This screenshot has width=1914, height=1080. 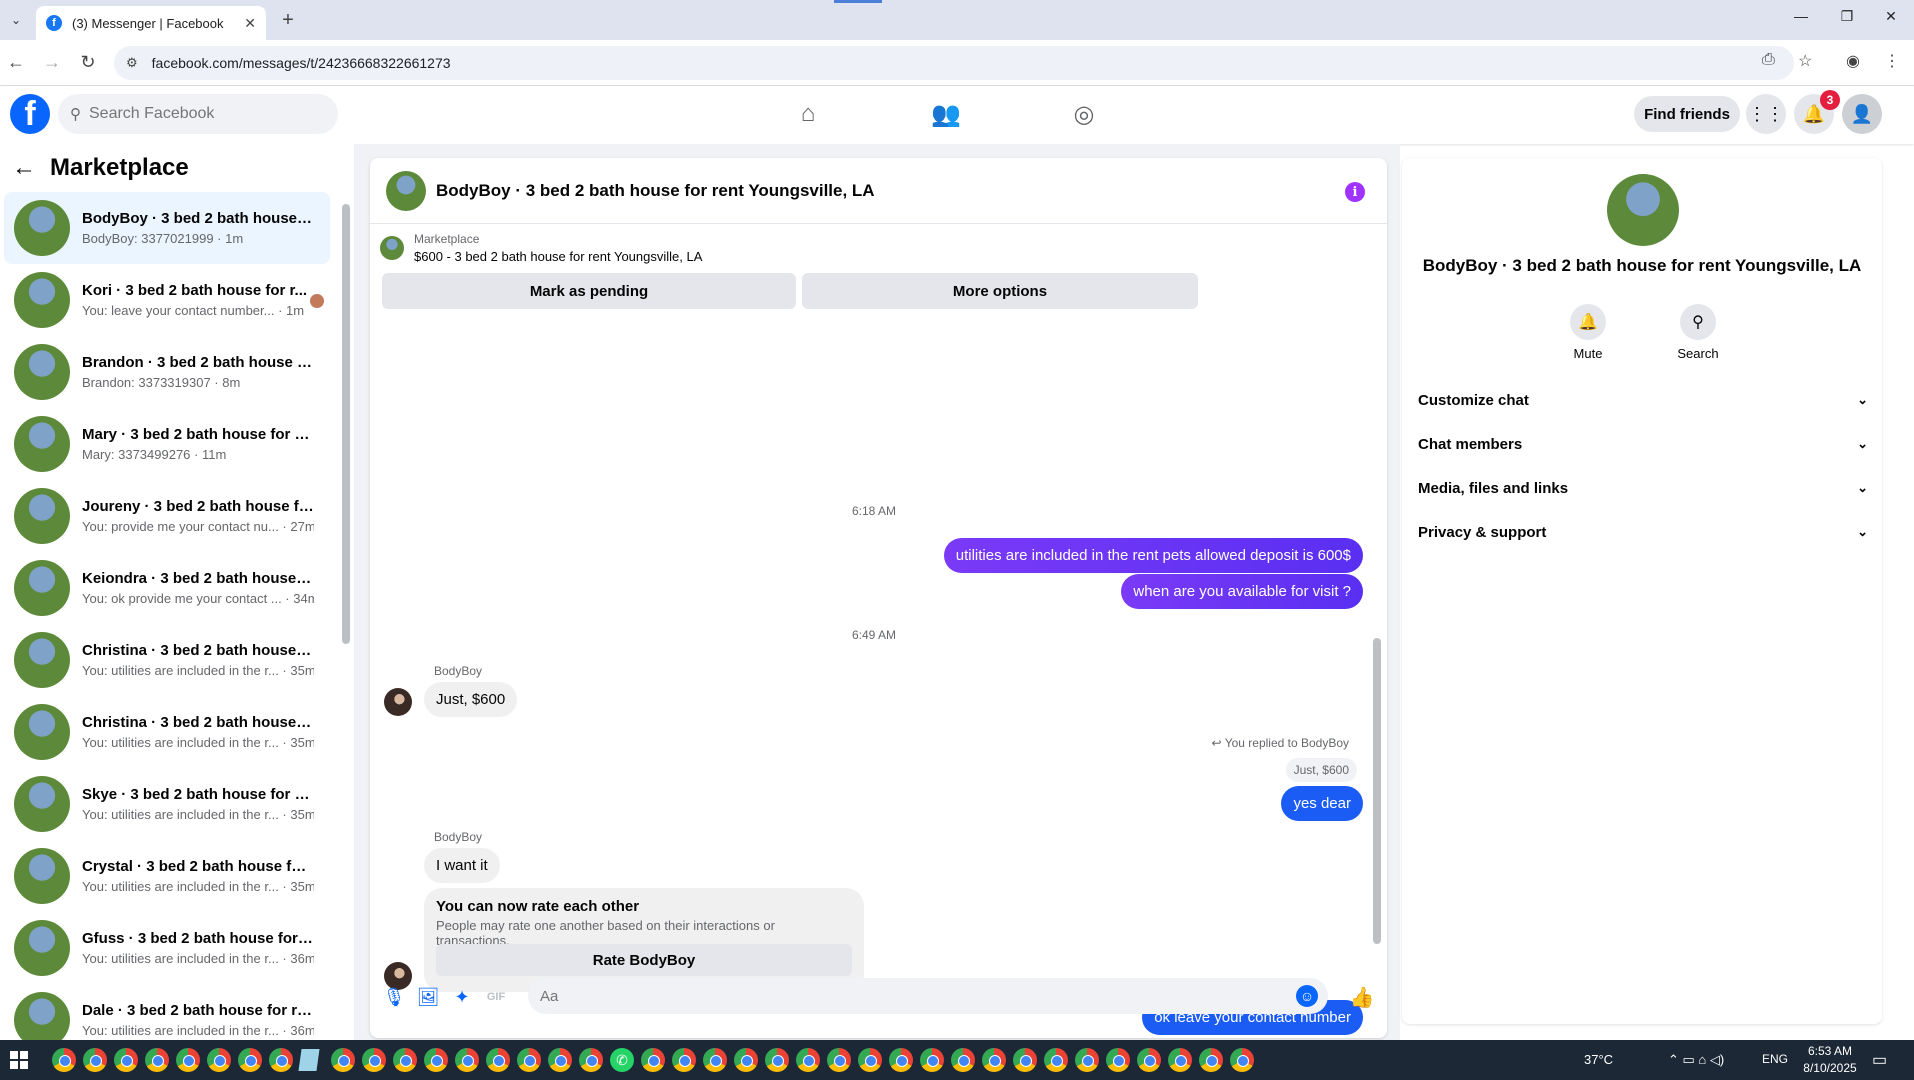 I want to click on back-icon: ←, so click(x=16, y=62).